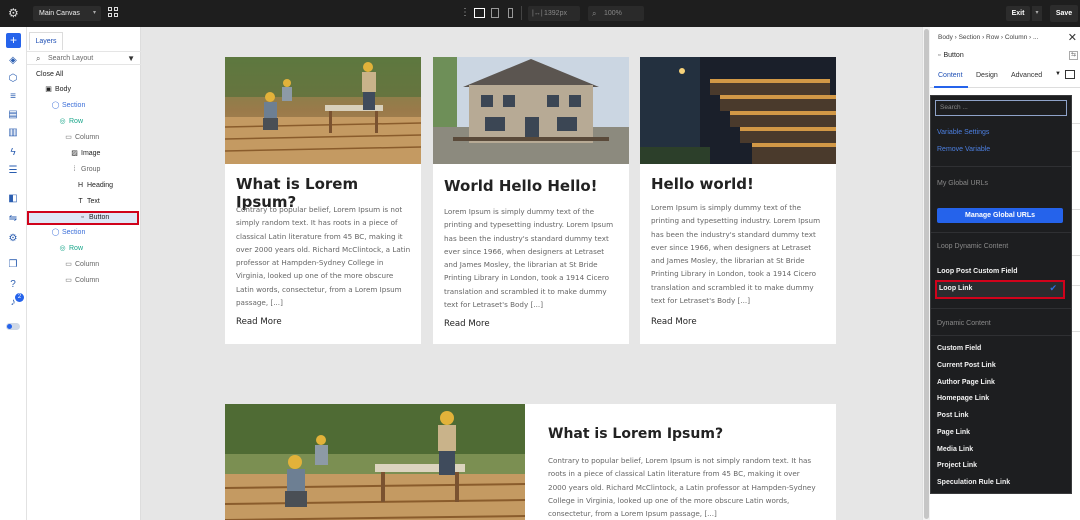  Describe the element at coordinates (13, 239) in the screenshot. I see `settings-data-icon: ⚙` at that location.